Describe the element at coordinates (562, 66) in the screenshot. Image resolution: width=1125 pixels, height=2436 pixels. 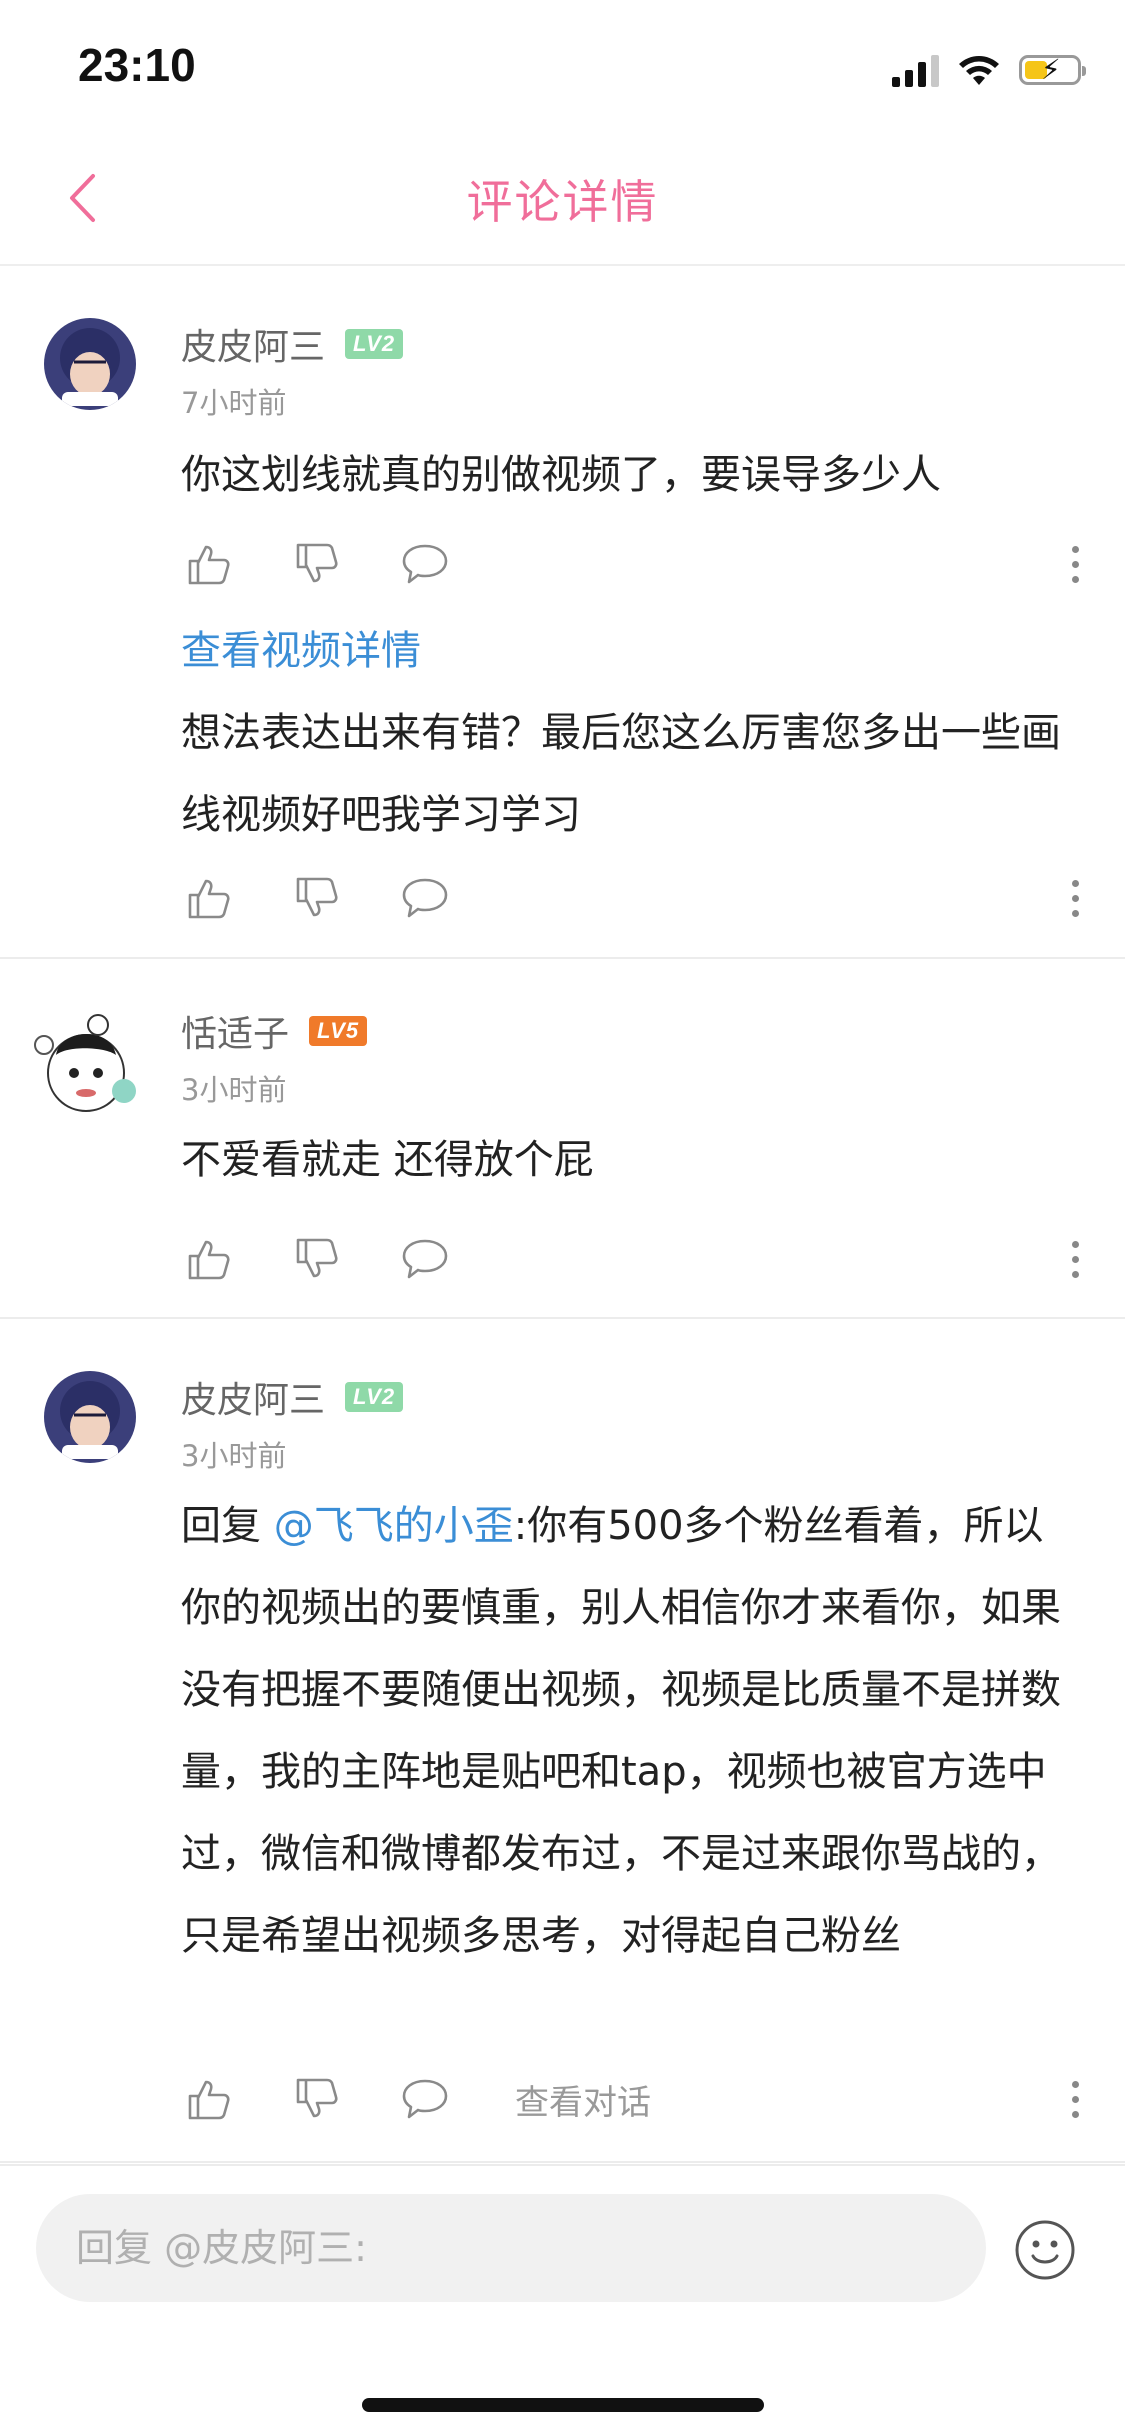
I see `status-bar: 23:10 ⚡` at that location.